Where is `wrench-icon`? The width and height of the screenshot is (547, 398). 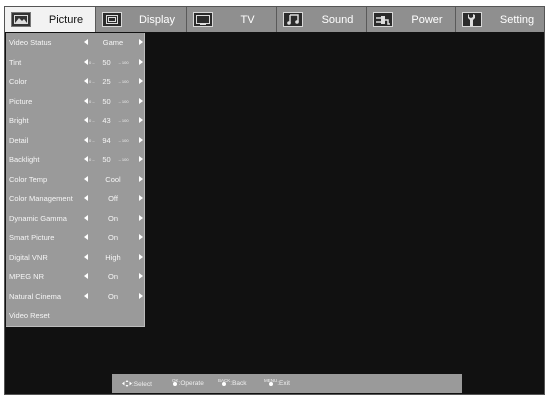 wrench-icon is located at coordinates (472, 19).